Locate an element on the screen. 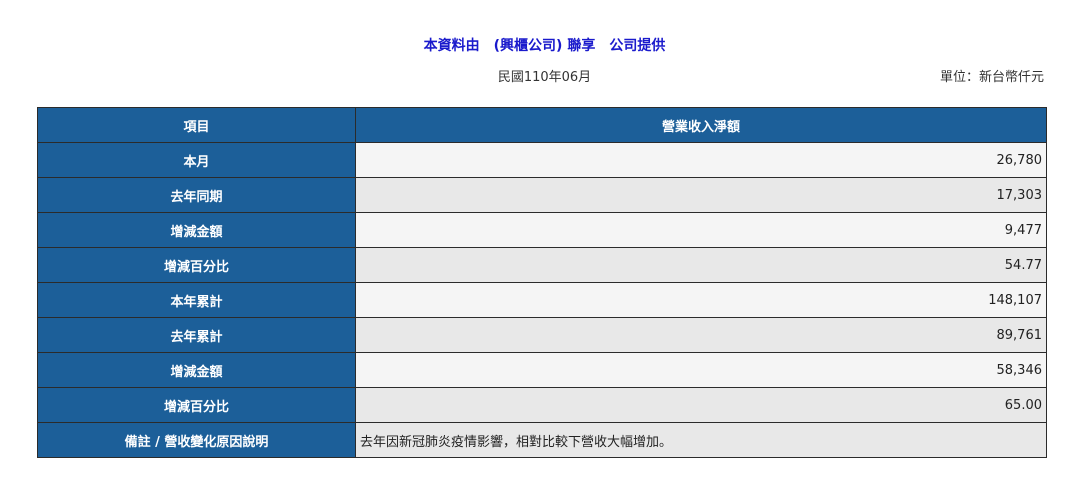  row-label: 本月 is located at coordinates (196, 160).